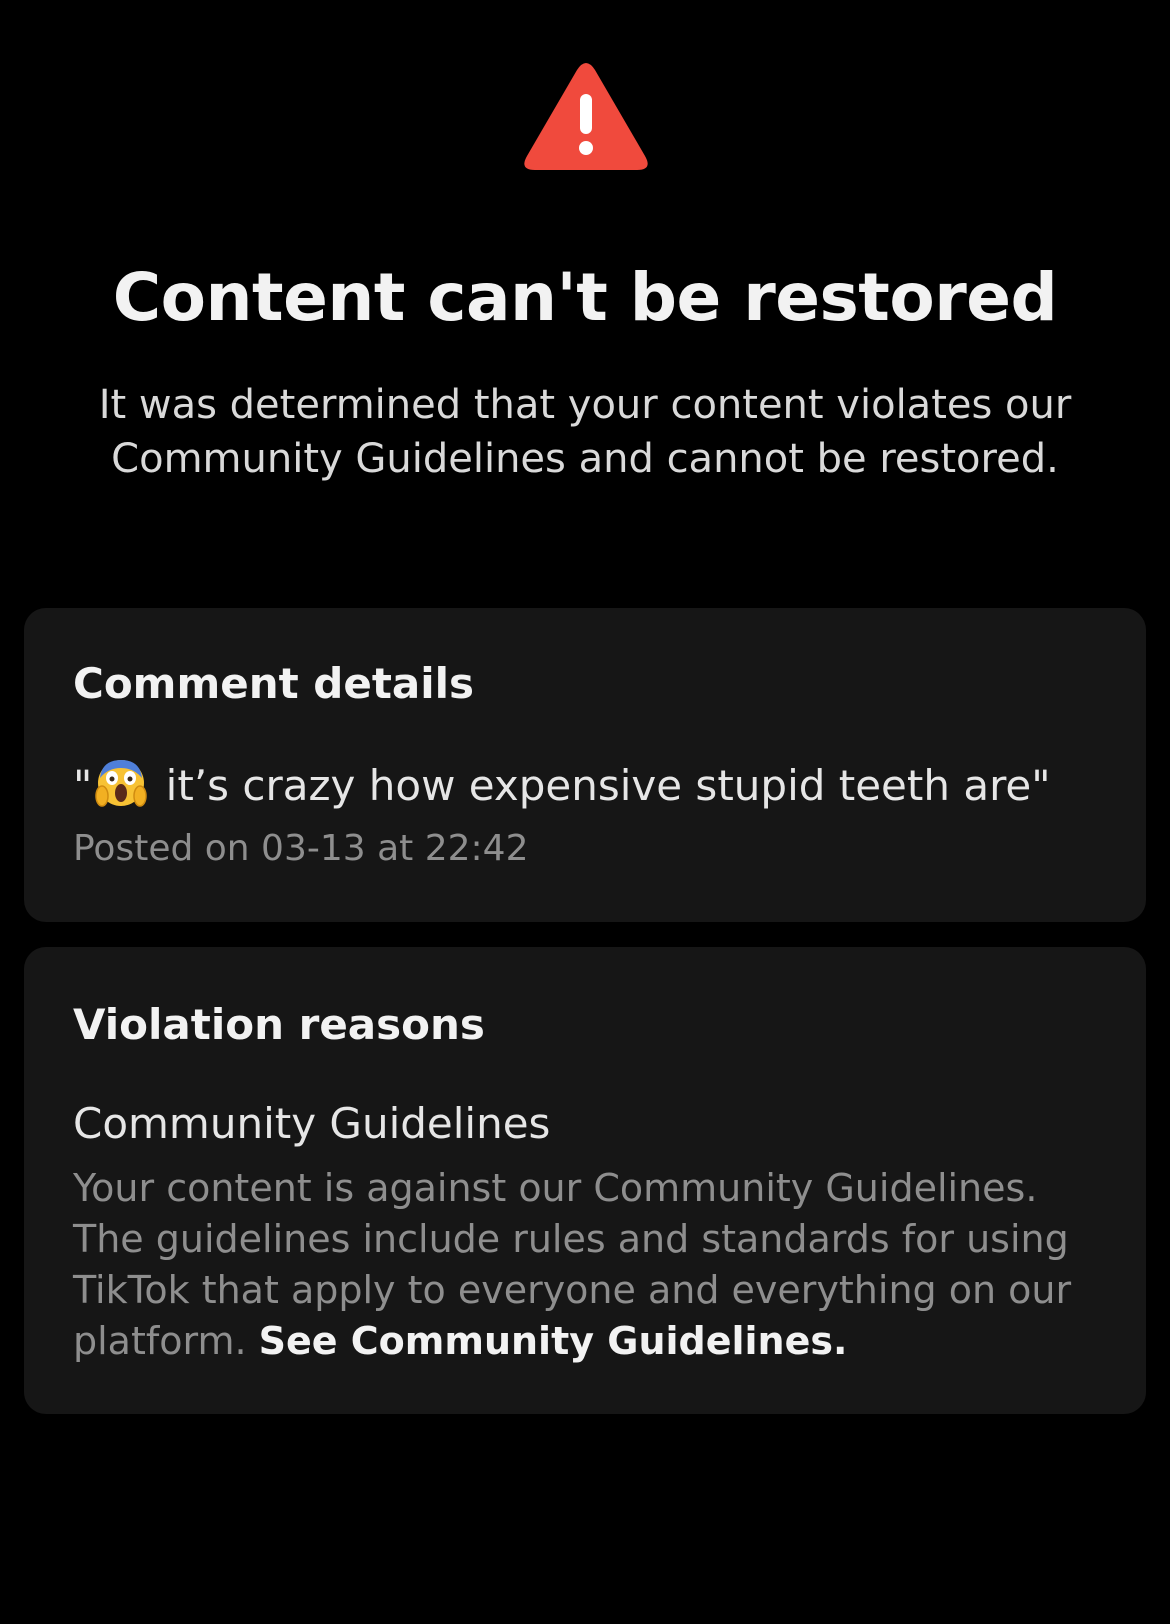 This screenshot has width=1170, height=1624. I want to click on reason-title: Community Guidelines, so click(312, 1123).